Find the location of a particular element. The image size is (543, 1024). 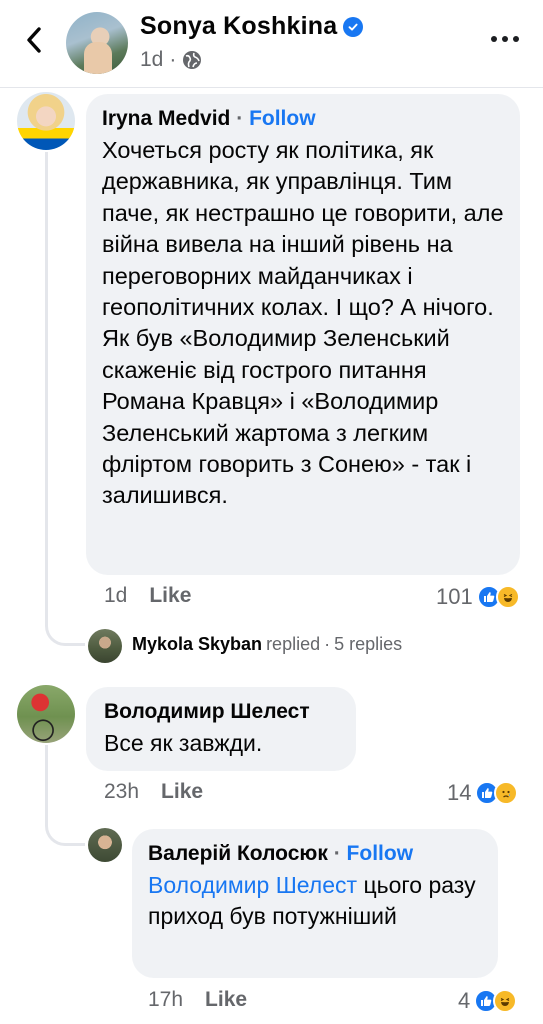

back-button is located at coordinates (34, 40).